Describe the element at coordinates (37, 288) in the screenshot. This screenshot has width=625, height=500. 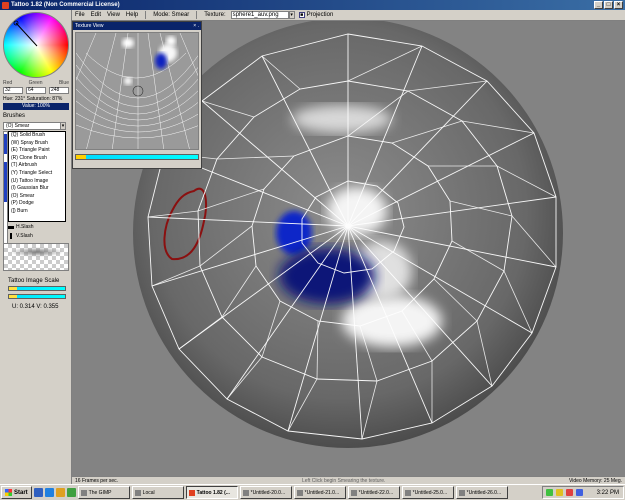
I see `scale-slider-u` at that location.